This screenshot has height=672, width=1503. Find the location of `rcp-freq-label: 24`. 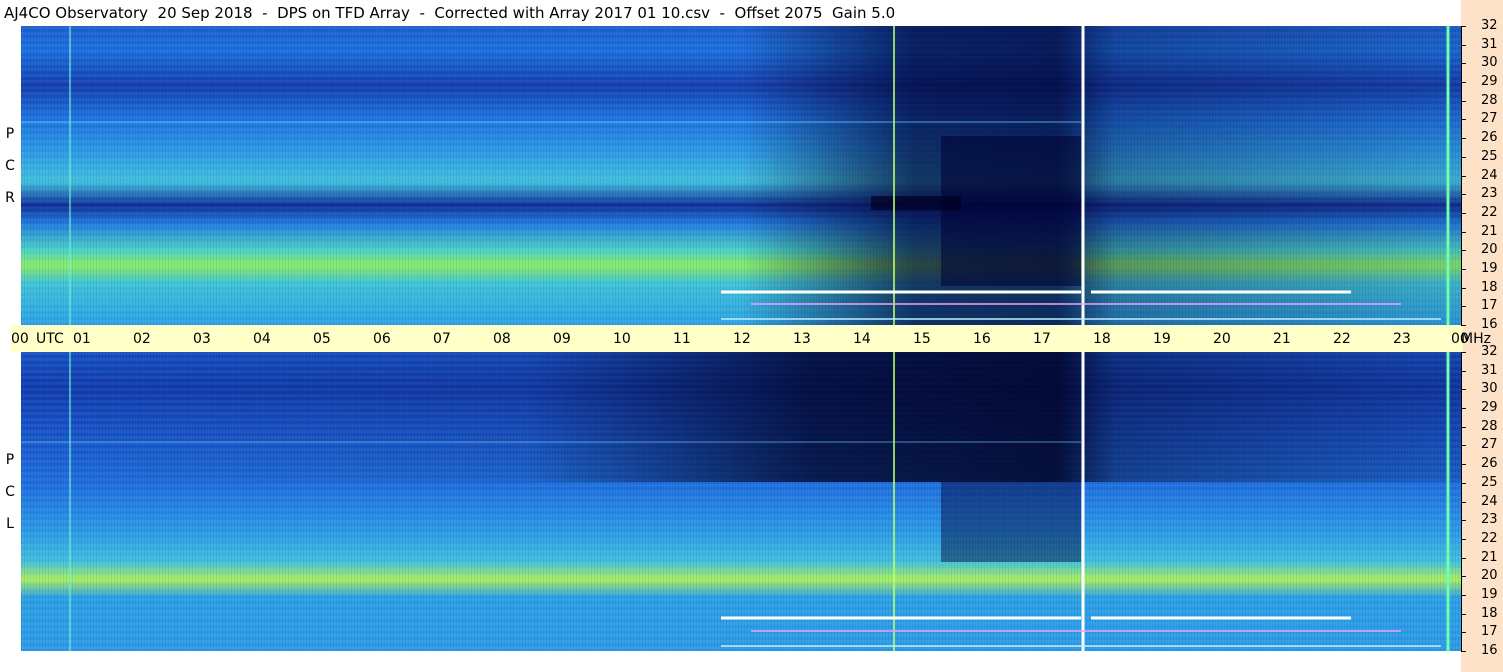

rcp-freq-label: 24 is located at coordinates (1489, 175).